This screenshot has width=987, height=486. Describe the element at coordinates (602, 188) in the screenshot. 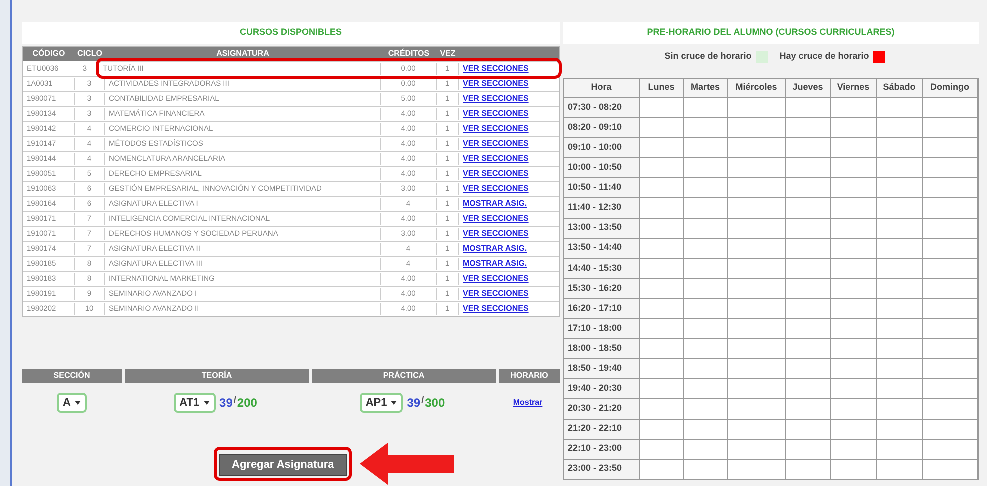

I see `time-slot: 10:50 - 11:40` at that location.